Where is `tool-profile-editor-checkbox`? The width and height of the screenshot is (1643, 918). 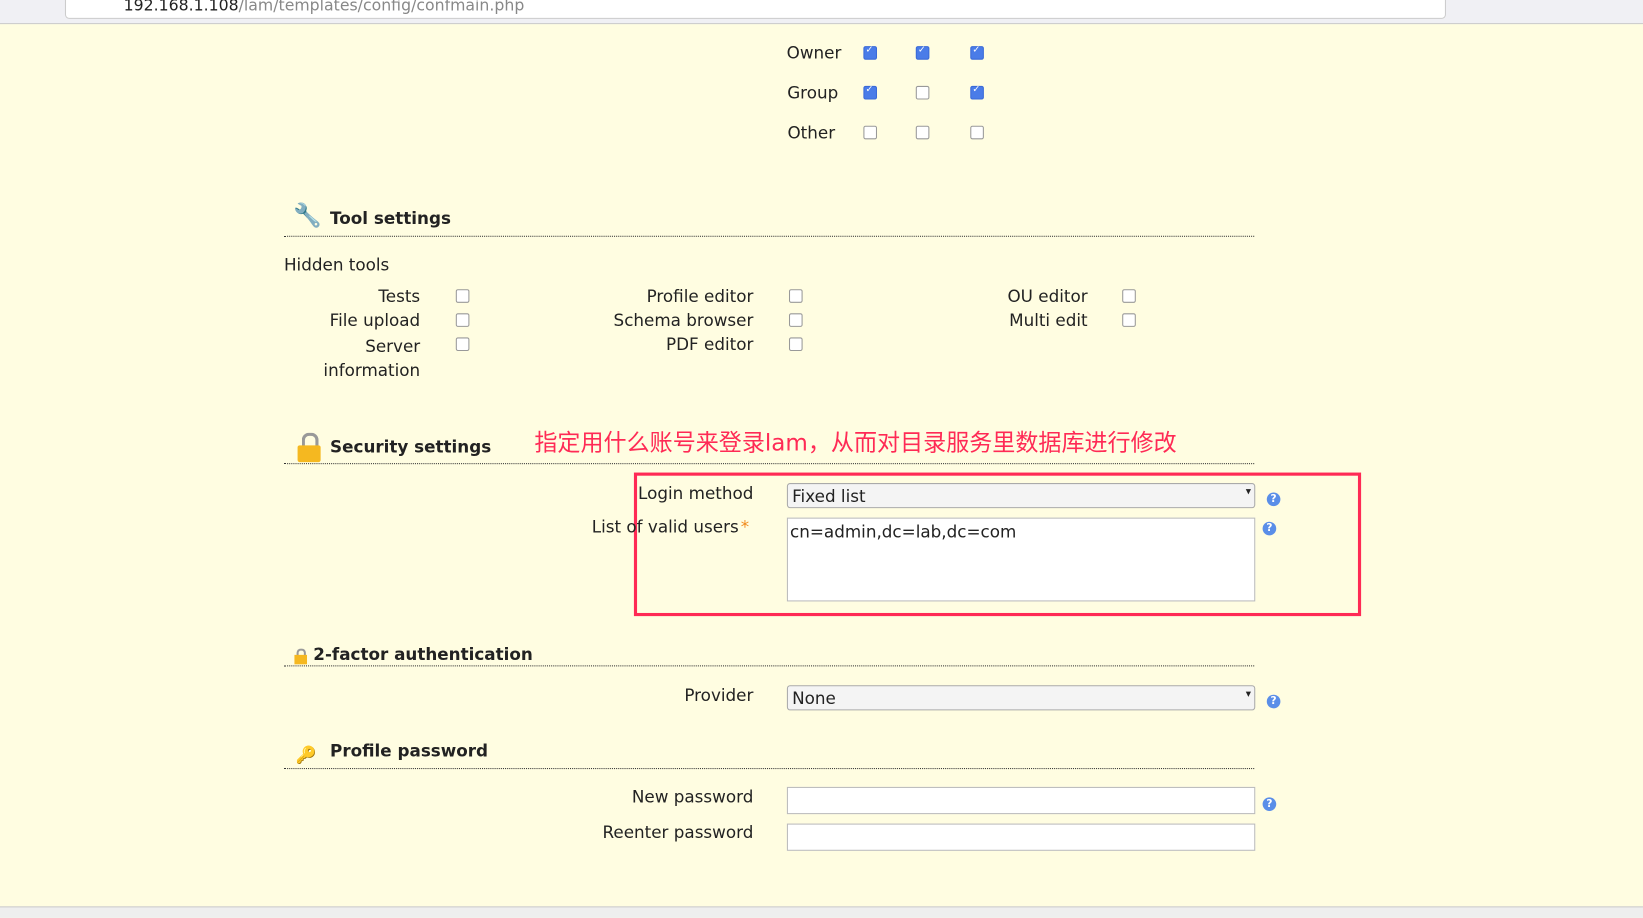 tool-profile-editor-checkbox is located at coordinates (795, 296).